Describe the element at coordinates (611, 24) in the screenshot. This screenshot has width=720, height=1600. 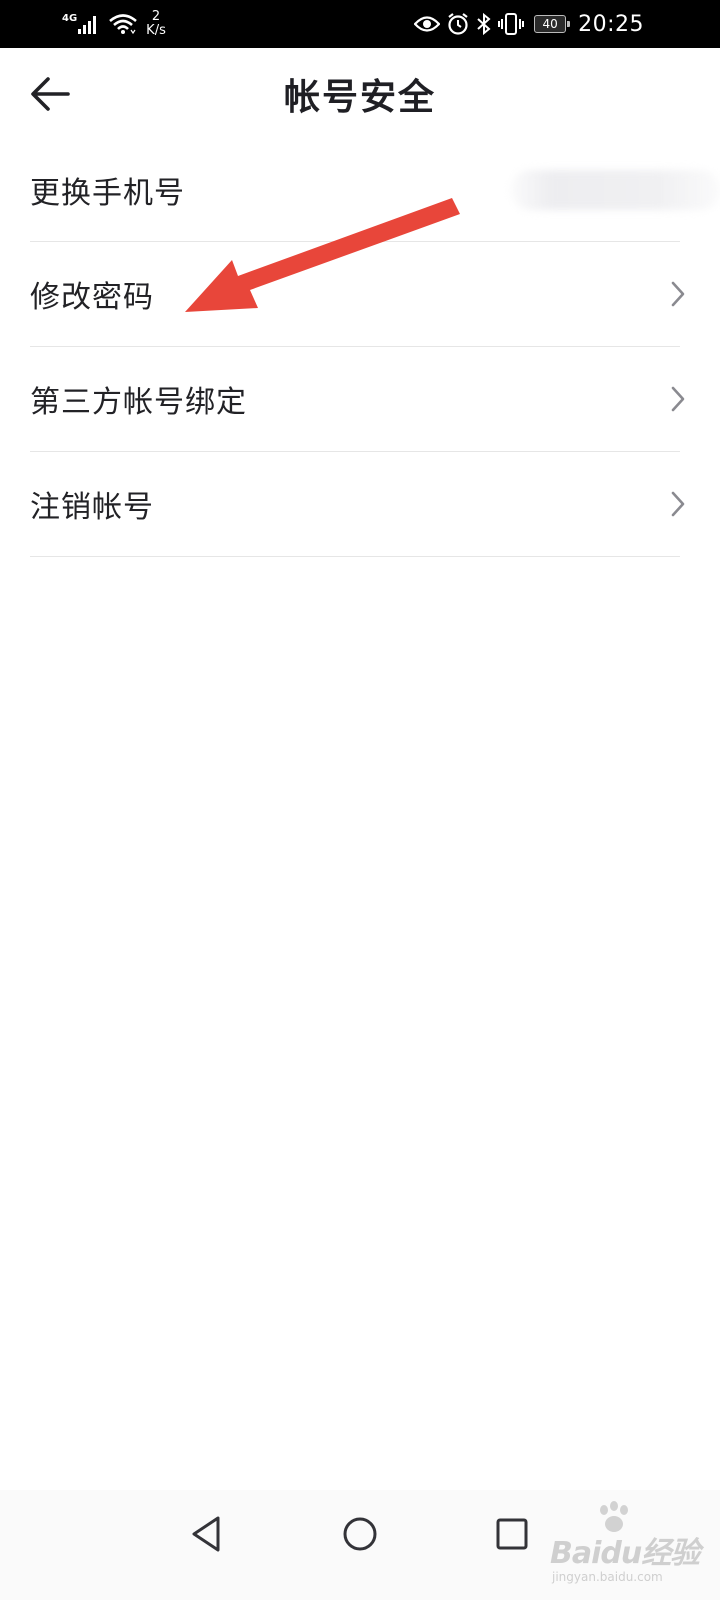
I see `status-time: 20:25` at that location.